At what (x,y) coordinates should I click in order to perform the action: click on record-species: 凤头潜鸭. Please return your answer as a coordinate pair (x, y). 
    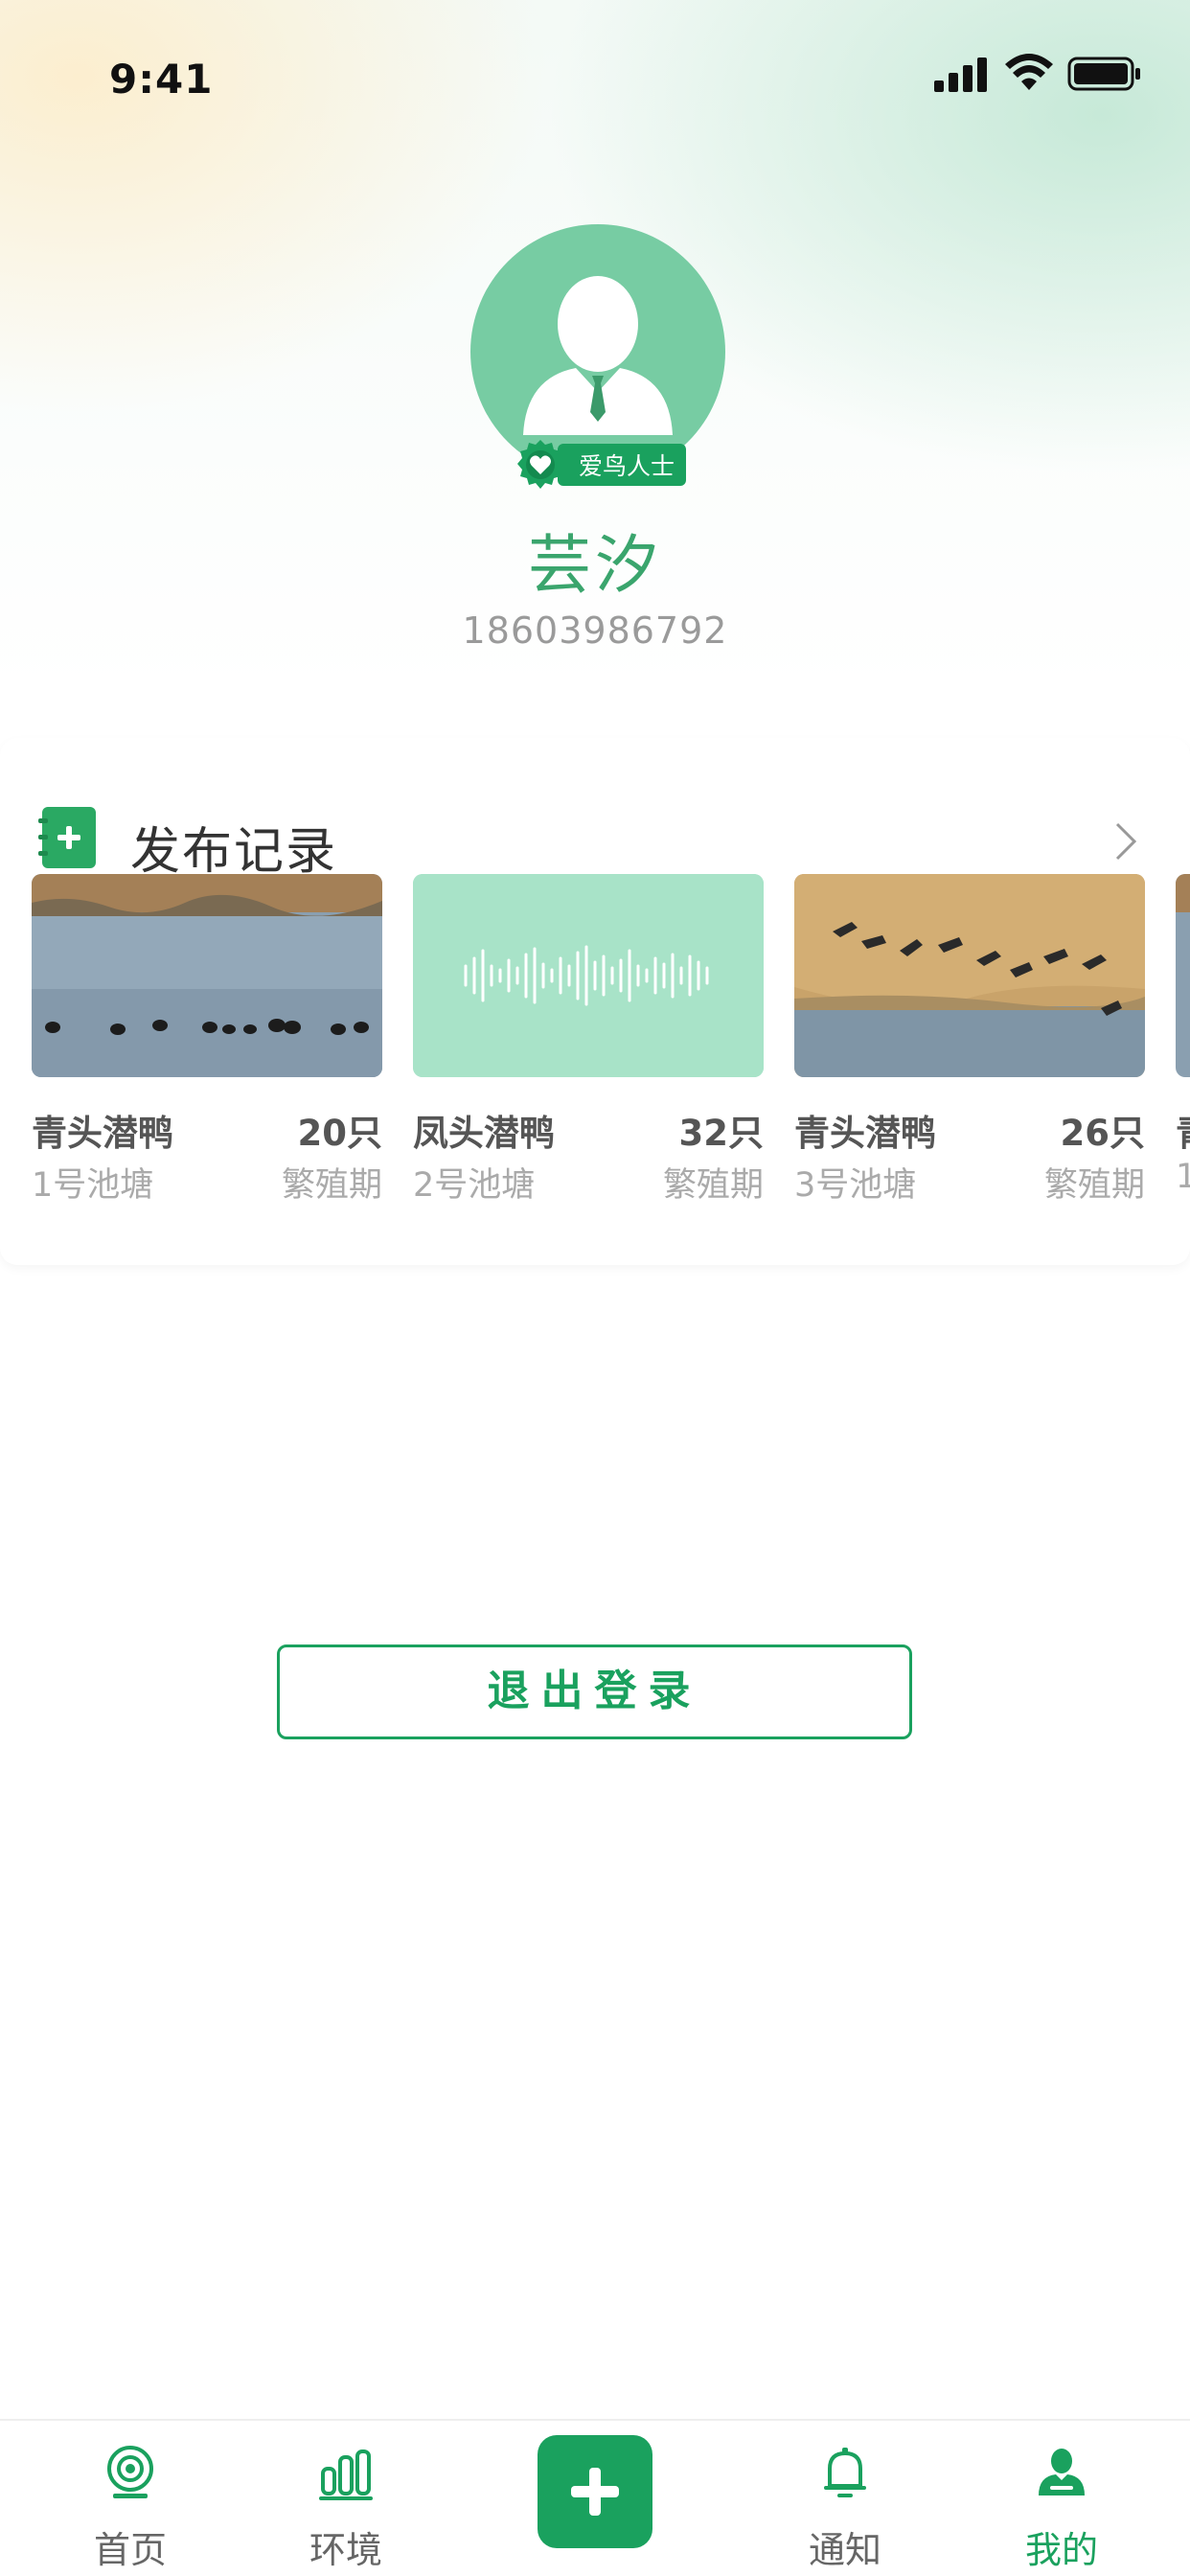
    Looking at the image, I should click on (484, 1133).